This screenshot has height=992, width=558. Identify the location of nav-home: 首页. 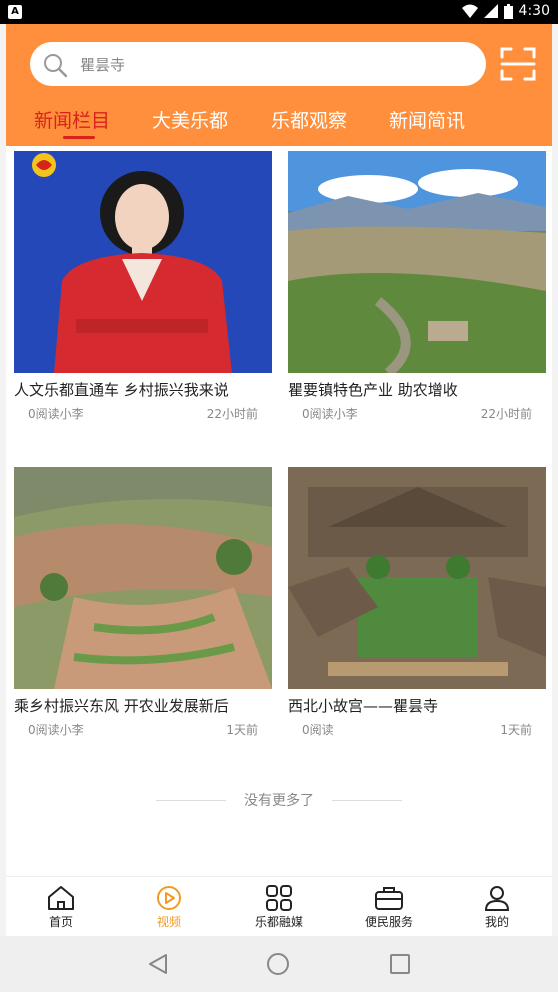
(61, 907).